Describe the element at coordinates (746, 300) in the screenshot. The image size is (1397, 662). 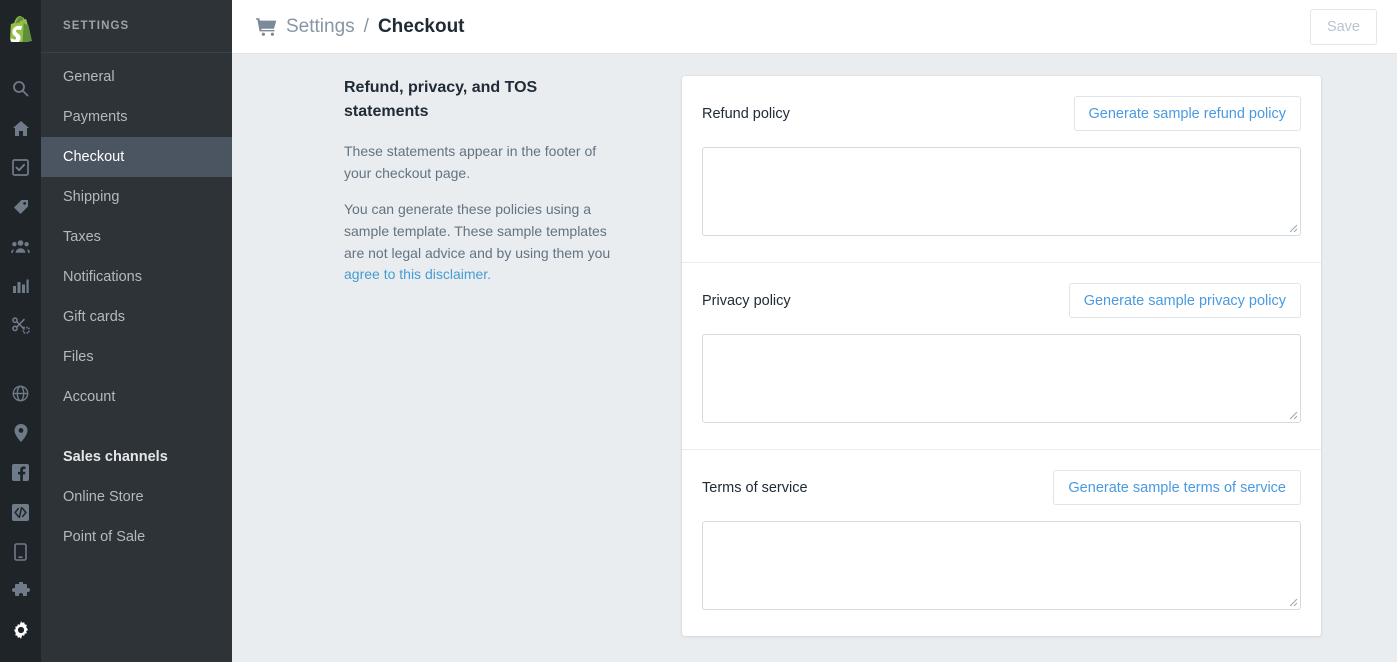
I see `privacy-policy-label: Privacy policy` at that location.